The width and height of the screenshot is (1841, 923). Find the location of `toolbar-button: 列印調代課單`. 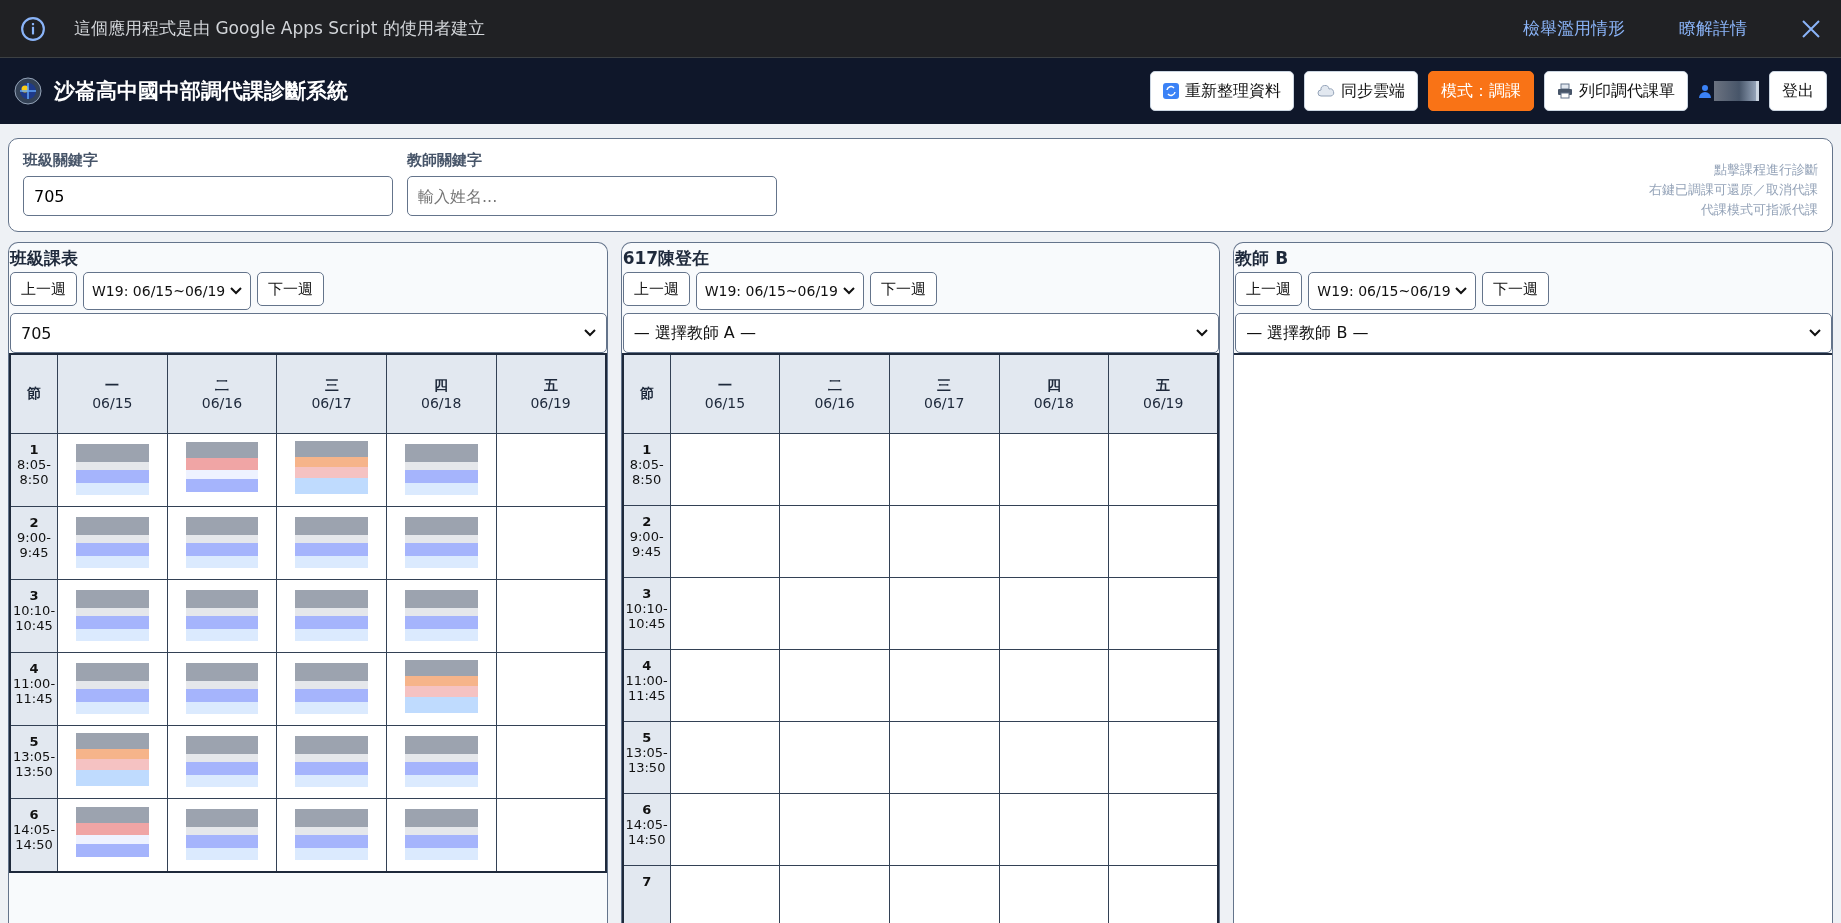

toolbar-button: 列印調代課單 is located at coordinates (1616, 91).